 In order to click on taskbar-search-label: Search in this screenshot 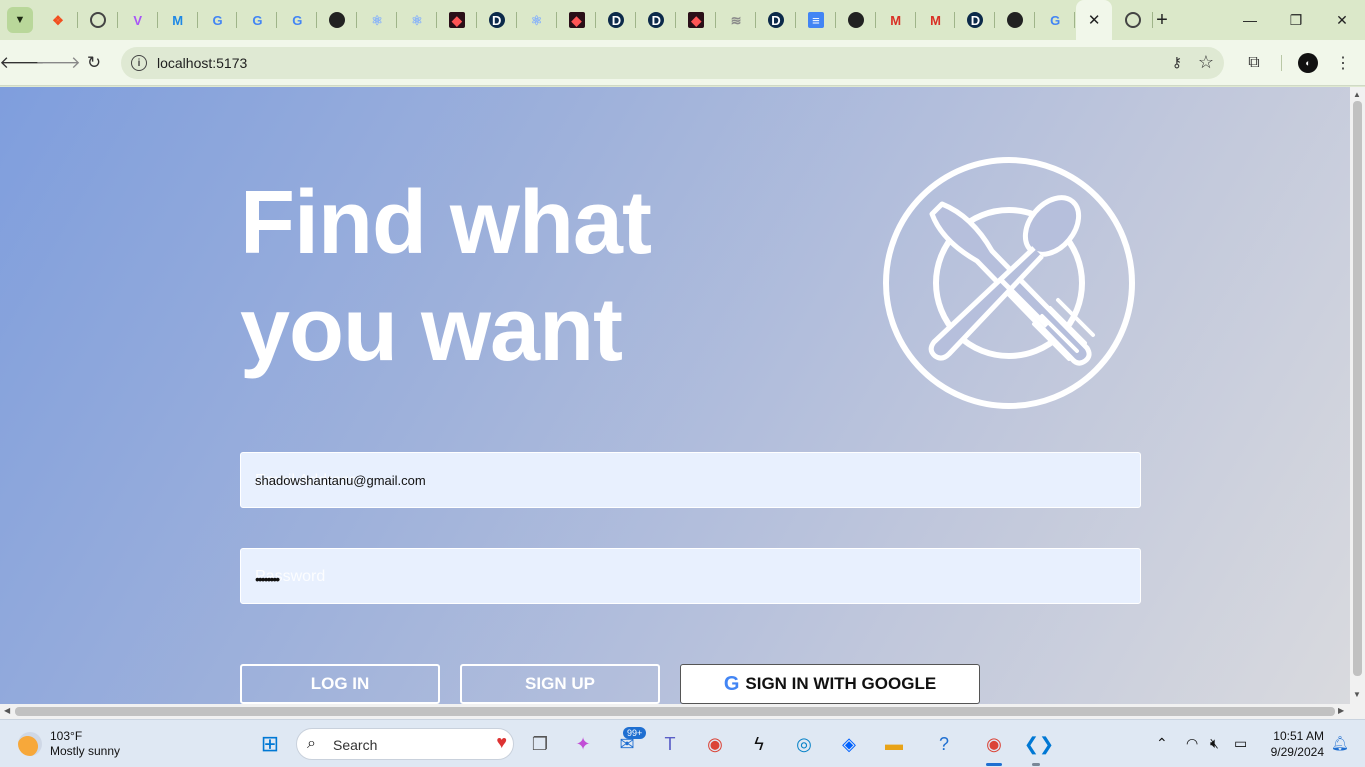, I will do `click(355, 745)`.